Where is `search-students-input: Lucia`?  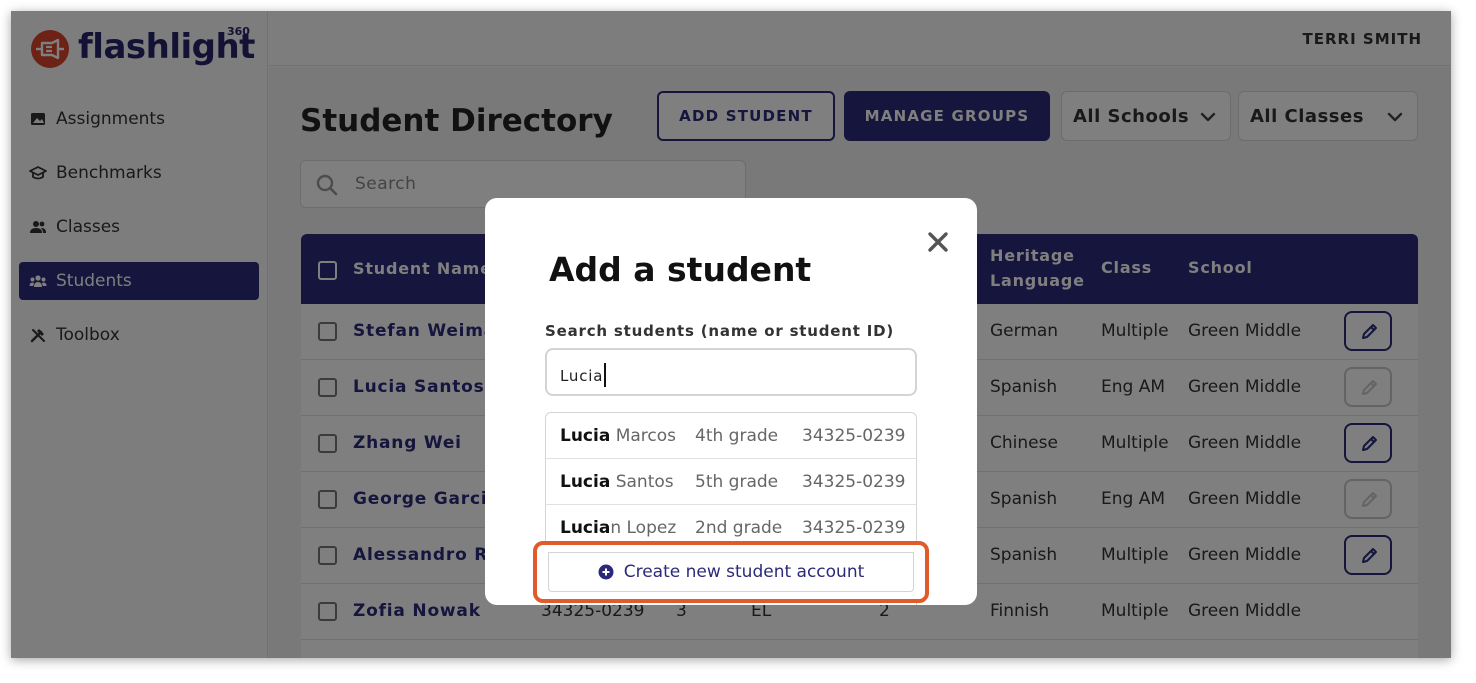 search-students-input: Lucia is located at coordinates (731, 372).